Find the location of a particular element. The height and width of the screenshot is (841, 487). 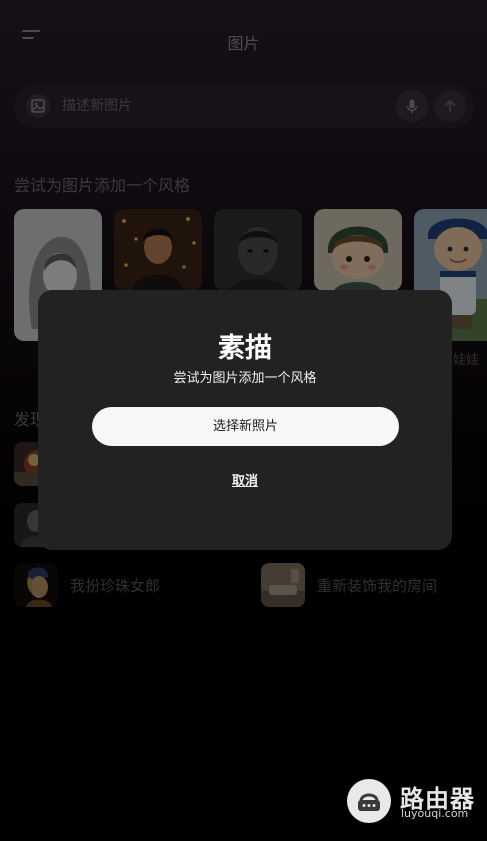

dialog-title: 素描 is located at coordinates (245, 348).